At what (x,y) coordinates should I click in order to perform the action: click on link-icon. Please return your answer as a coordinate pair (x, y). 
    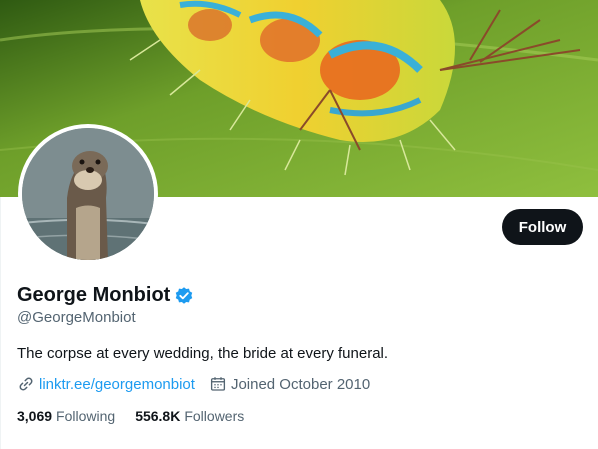
    Looking at the image, I should click on (26, 384).